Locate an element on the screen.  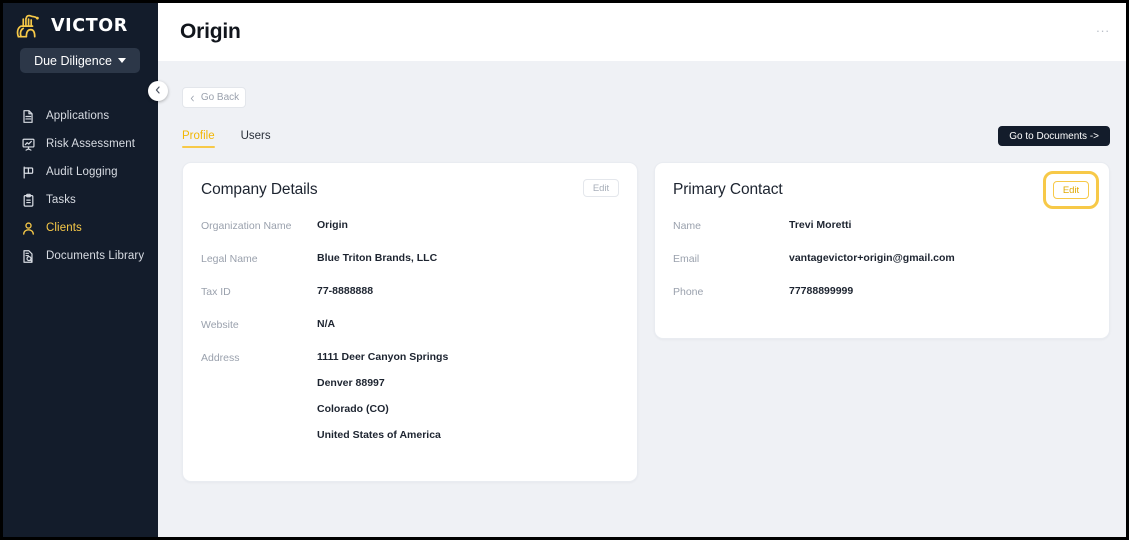
tabs: Profile Users Go to Documents -> is located at coordinates (646, 136).